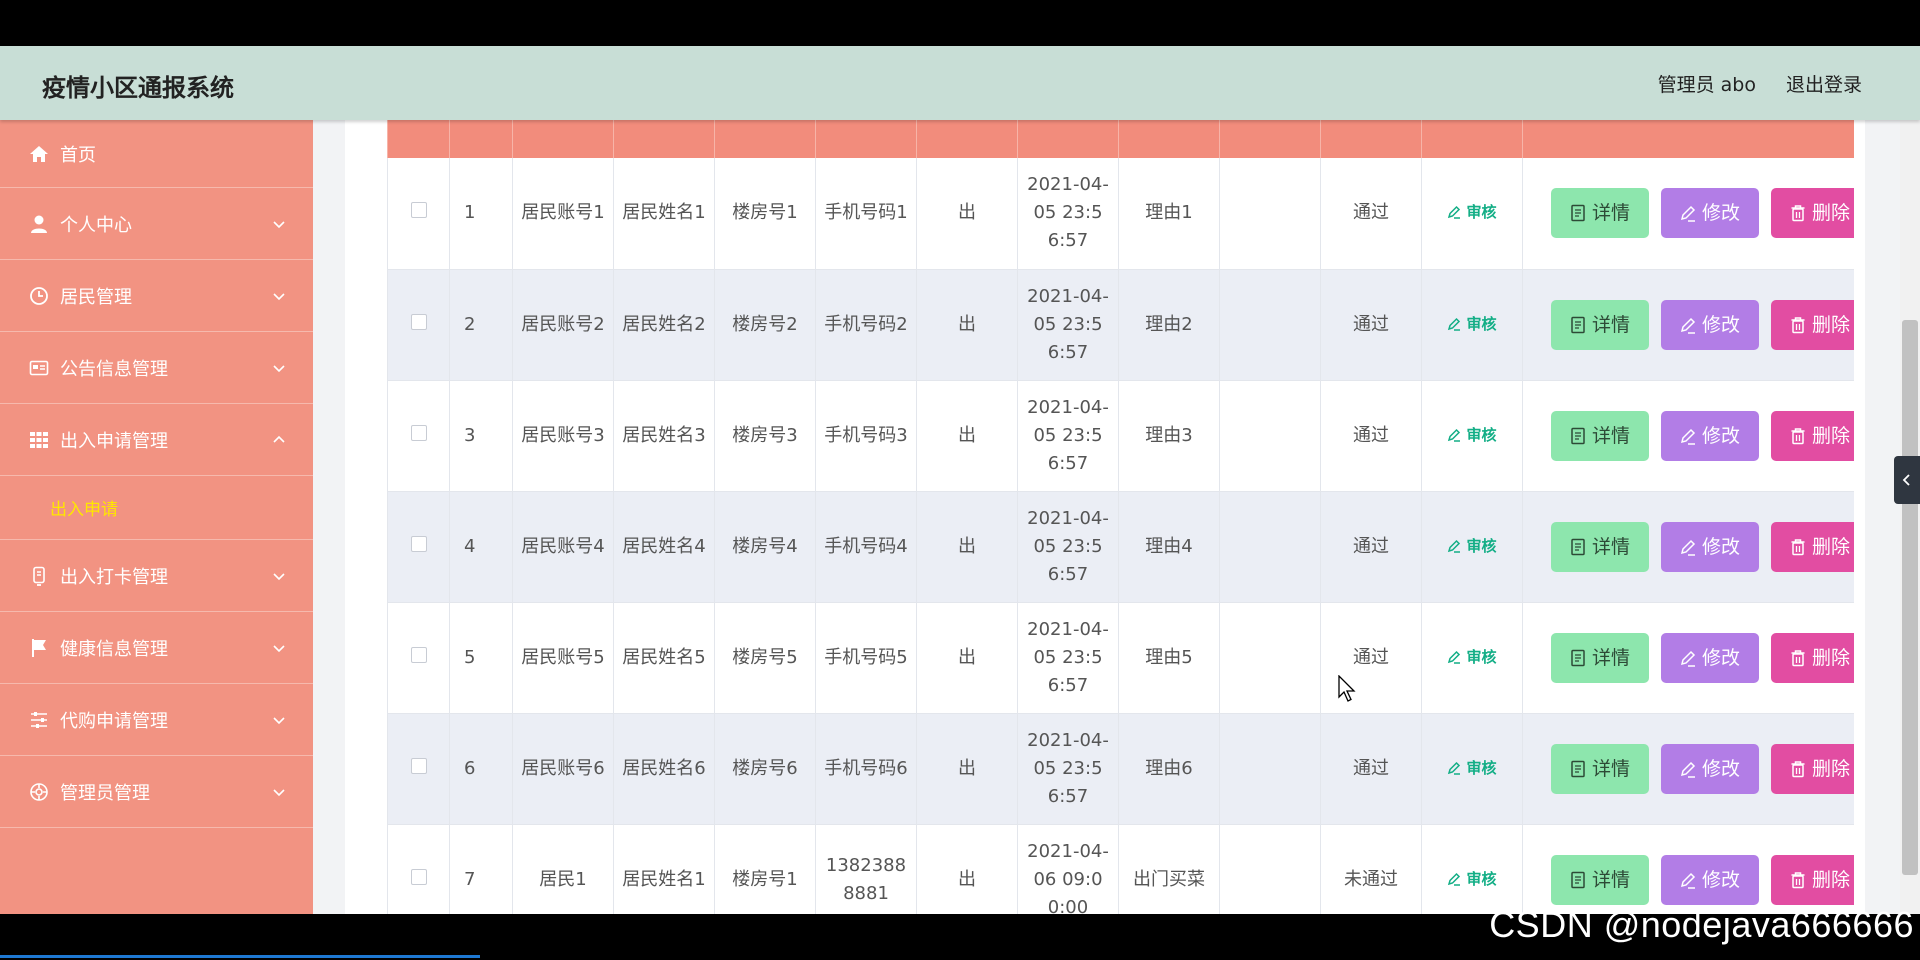  I want to click on cell-name: 居民姓名3, so click(664, 436).